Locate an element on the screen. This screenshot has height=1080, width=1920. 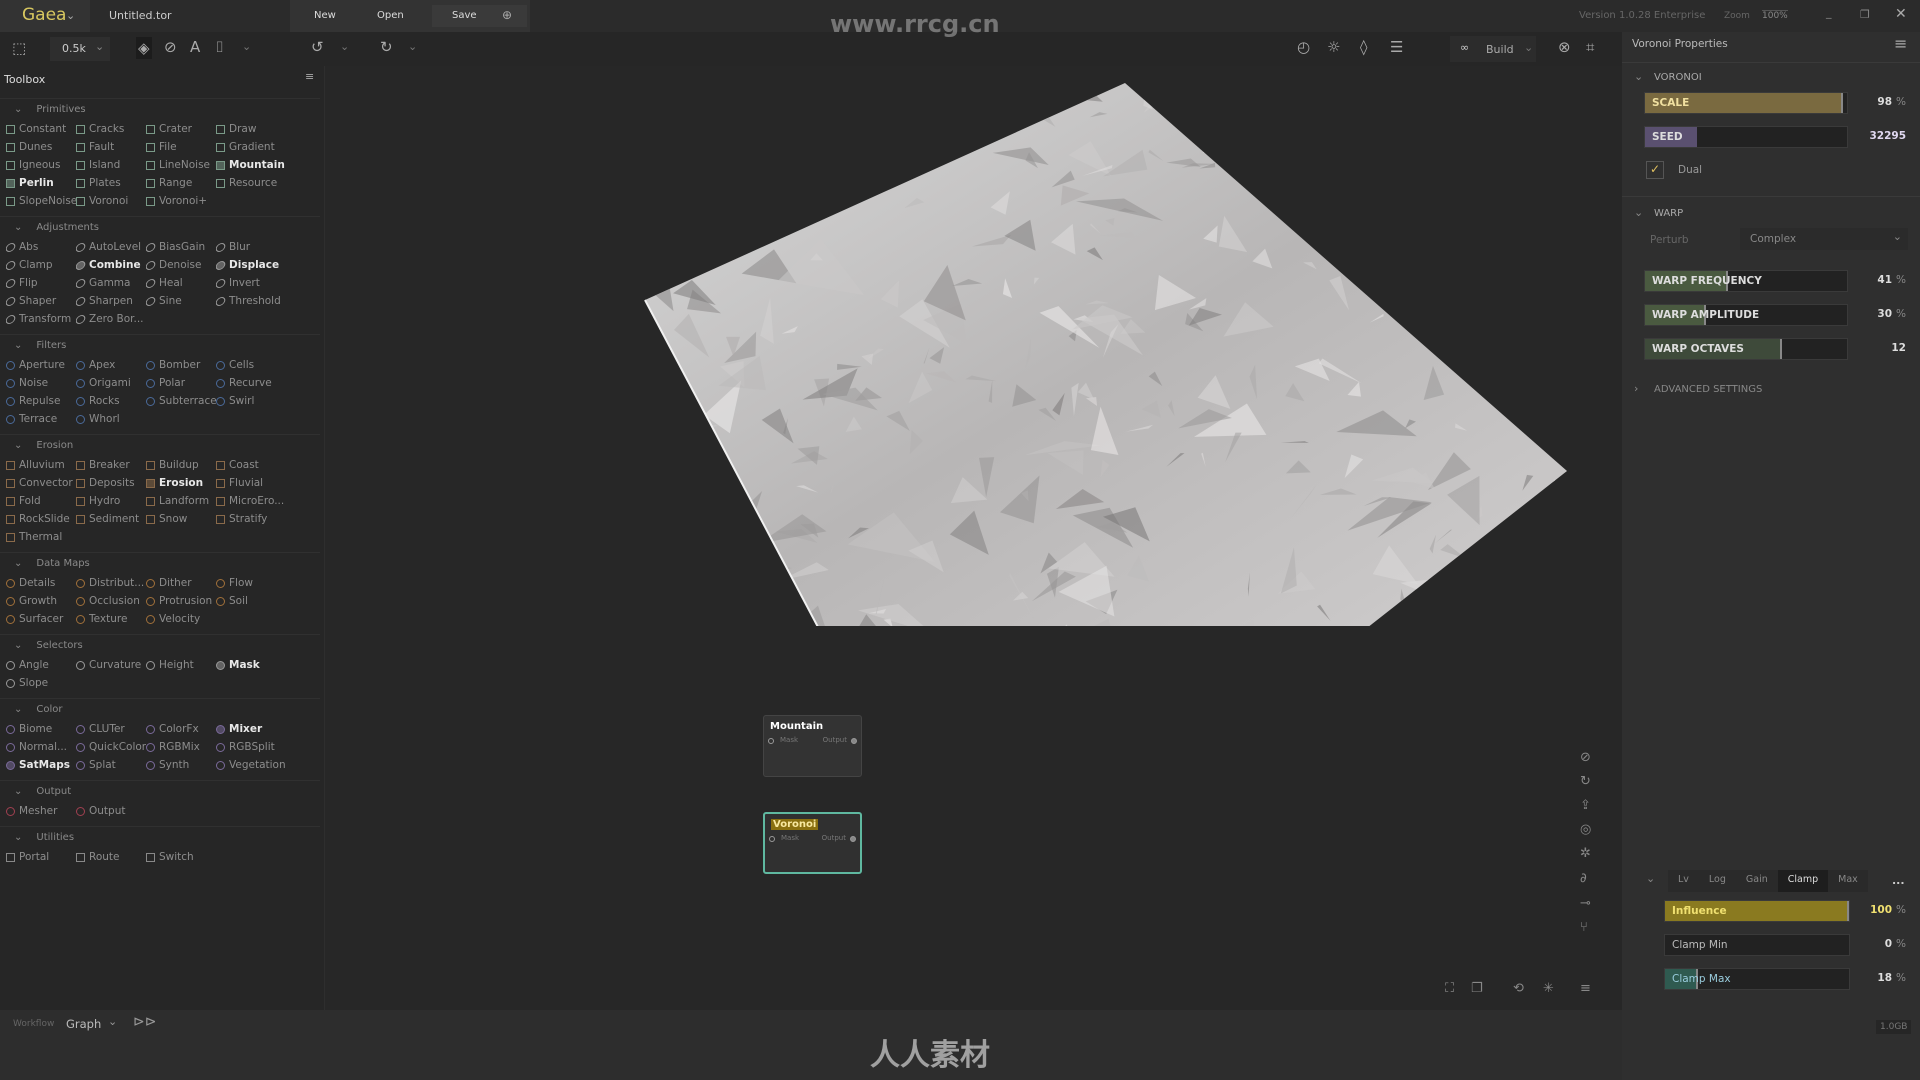
close-icon: ✕ is located at coordinates (1901, 14).